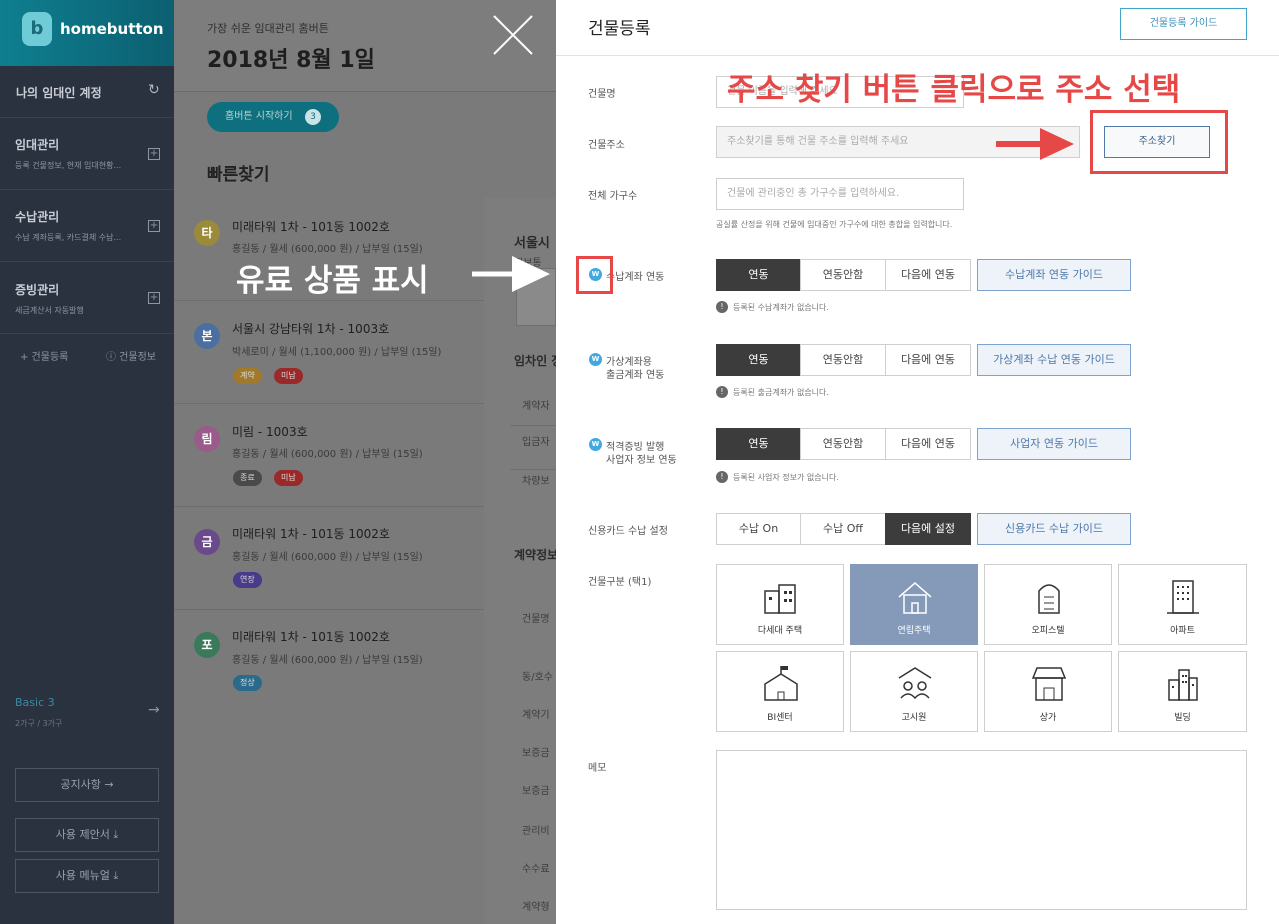 This screenshot has width=1279, height=924. Describe the element at coordinates (87, 835) in the screenshot. I see `proposal-download-button: 사용 제안서 ⤓` at that location.